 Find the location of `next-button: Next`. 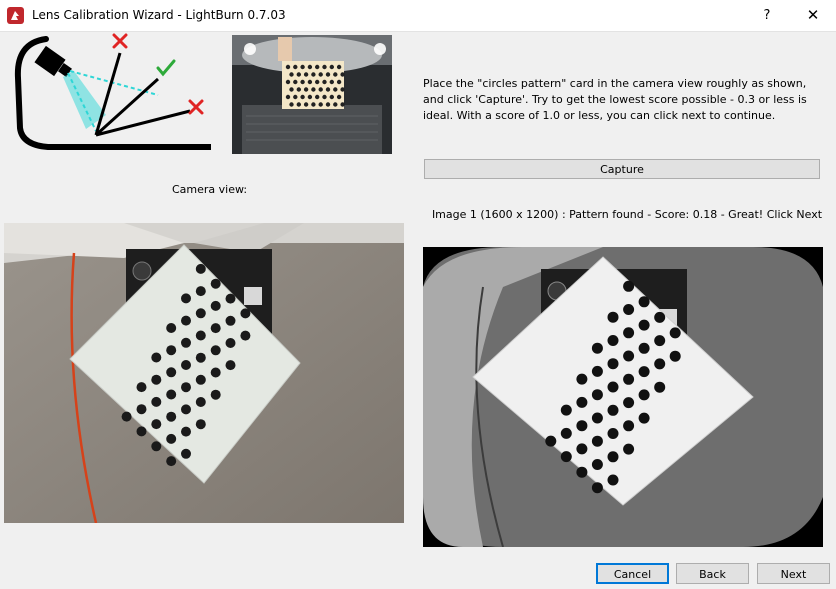

next-button: Next is located at coordinates (793, 573).